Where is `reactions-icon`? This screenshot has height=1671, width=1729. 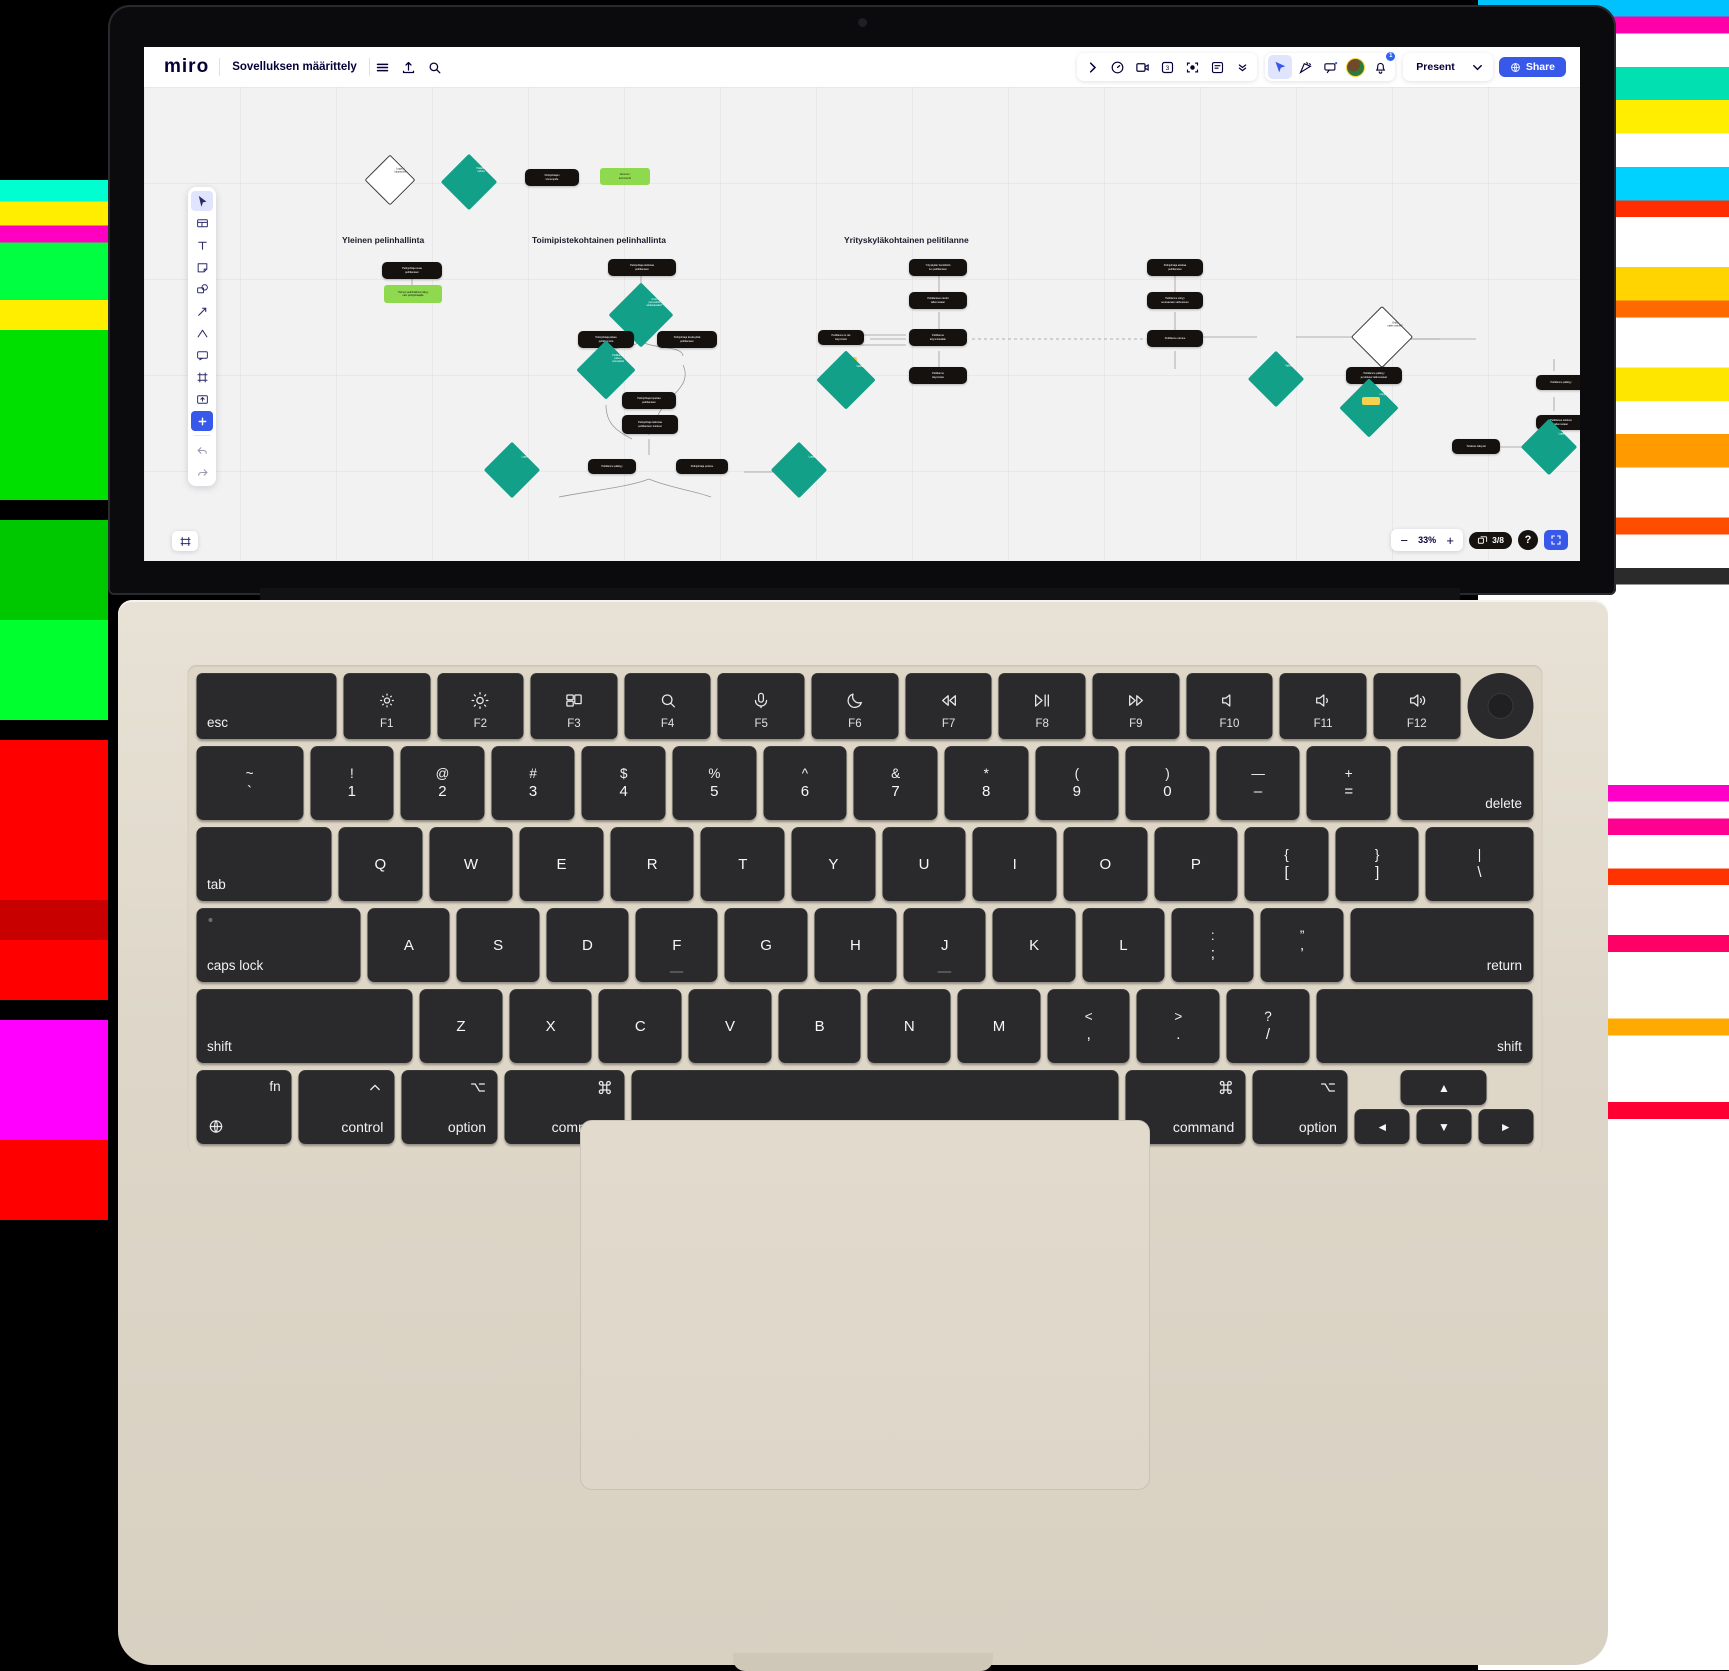 reactions-icon is located at coordinates (1305, 67).